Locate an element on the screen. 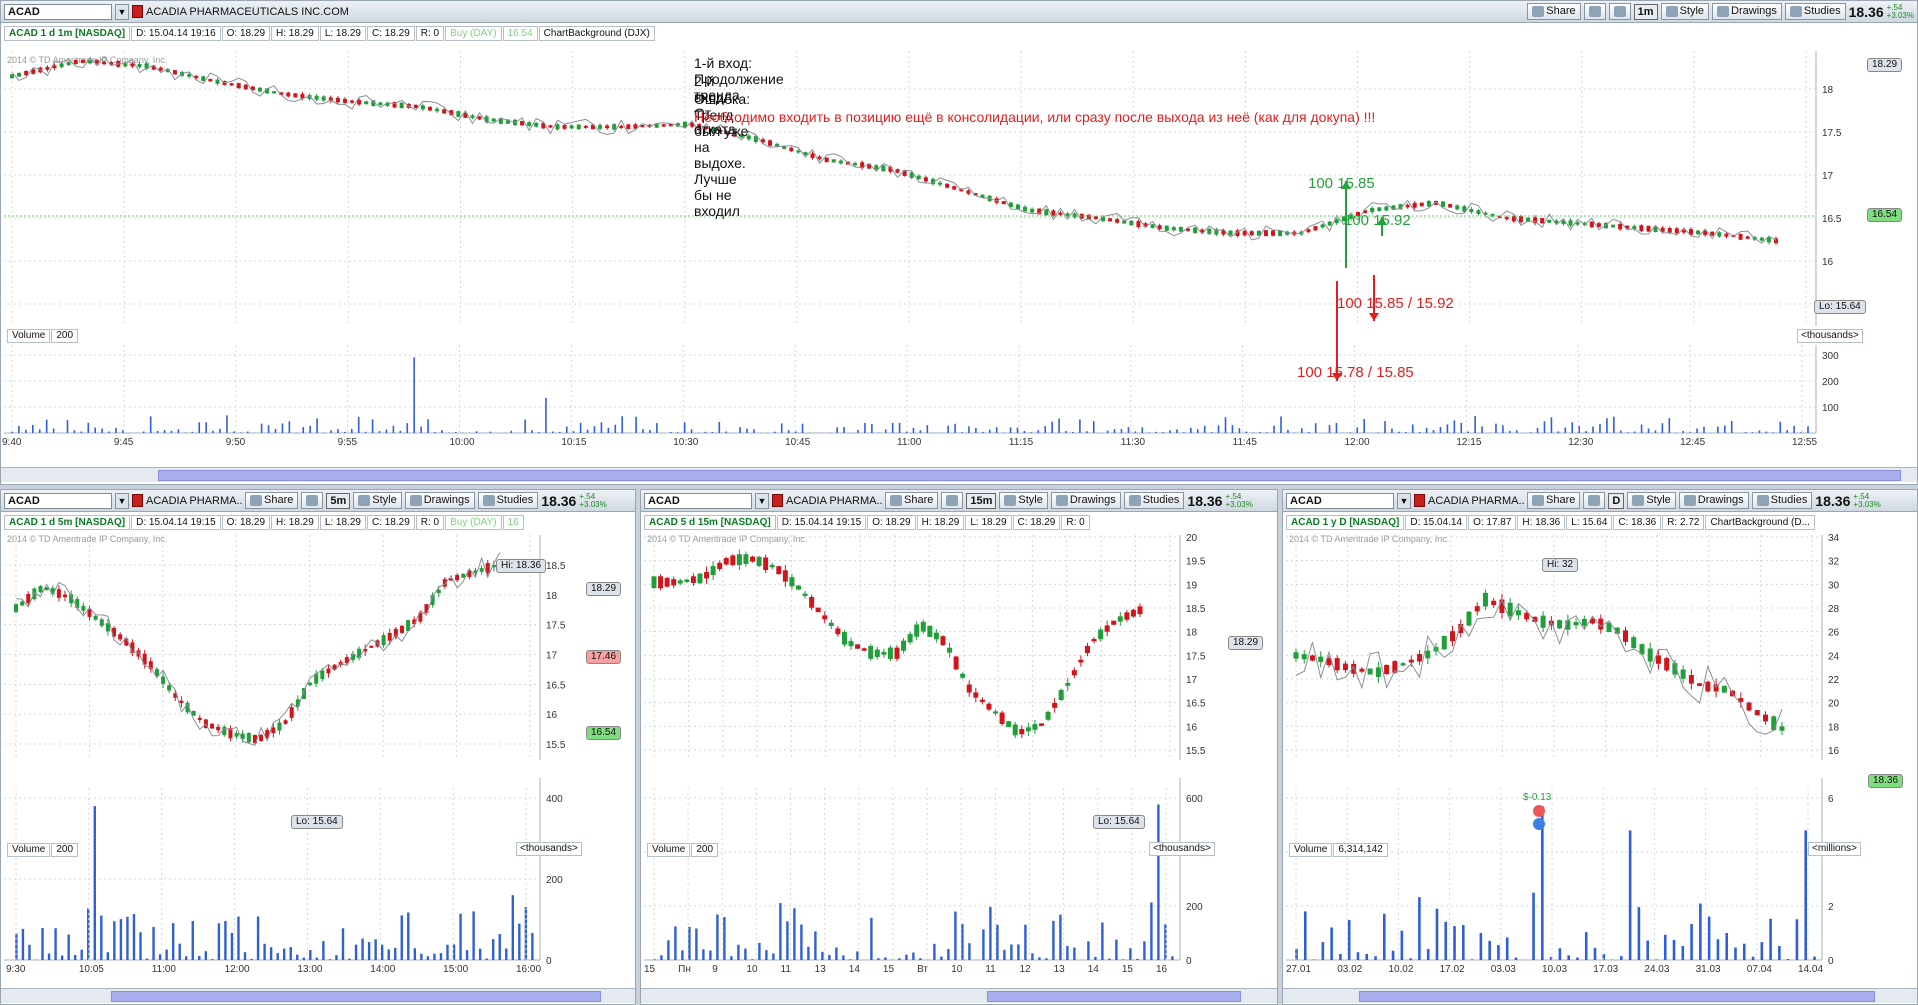 This screenshot has height=1005, width=1918. earnings-icon is located at coordinates (1539, 824).